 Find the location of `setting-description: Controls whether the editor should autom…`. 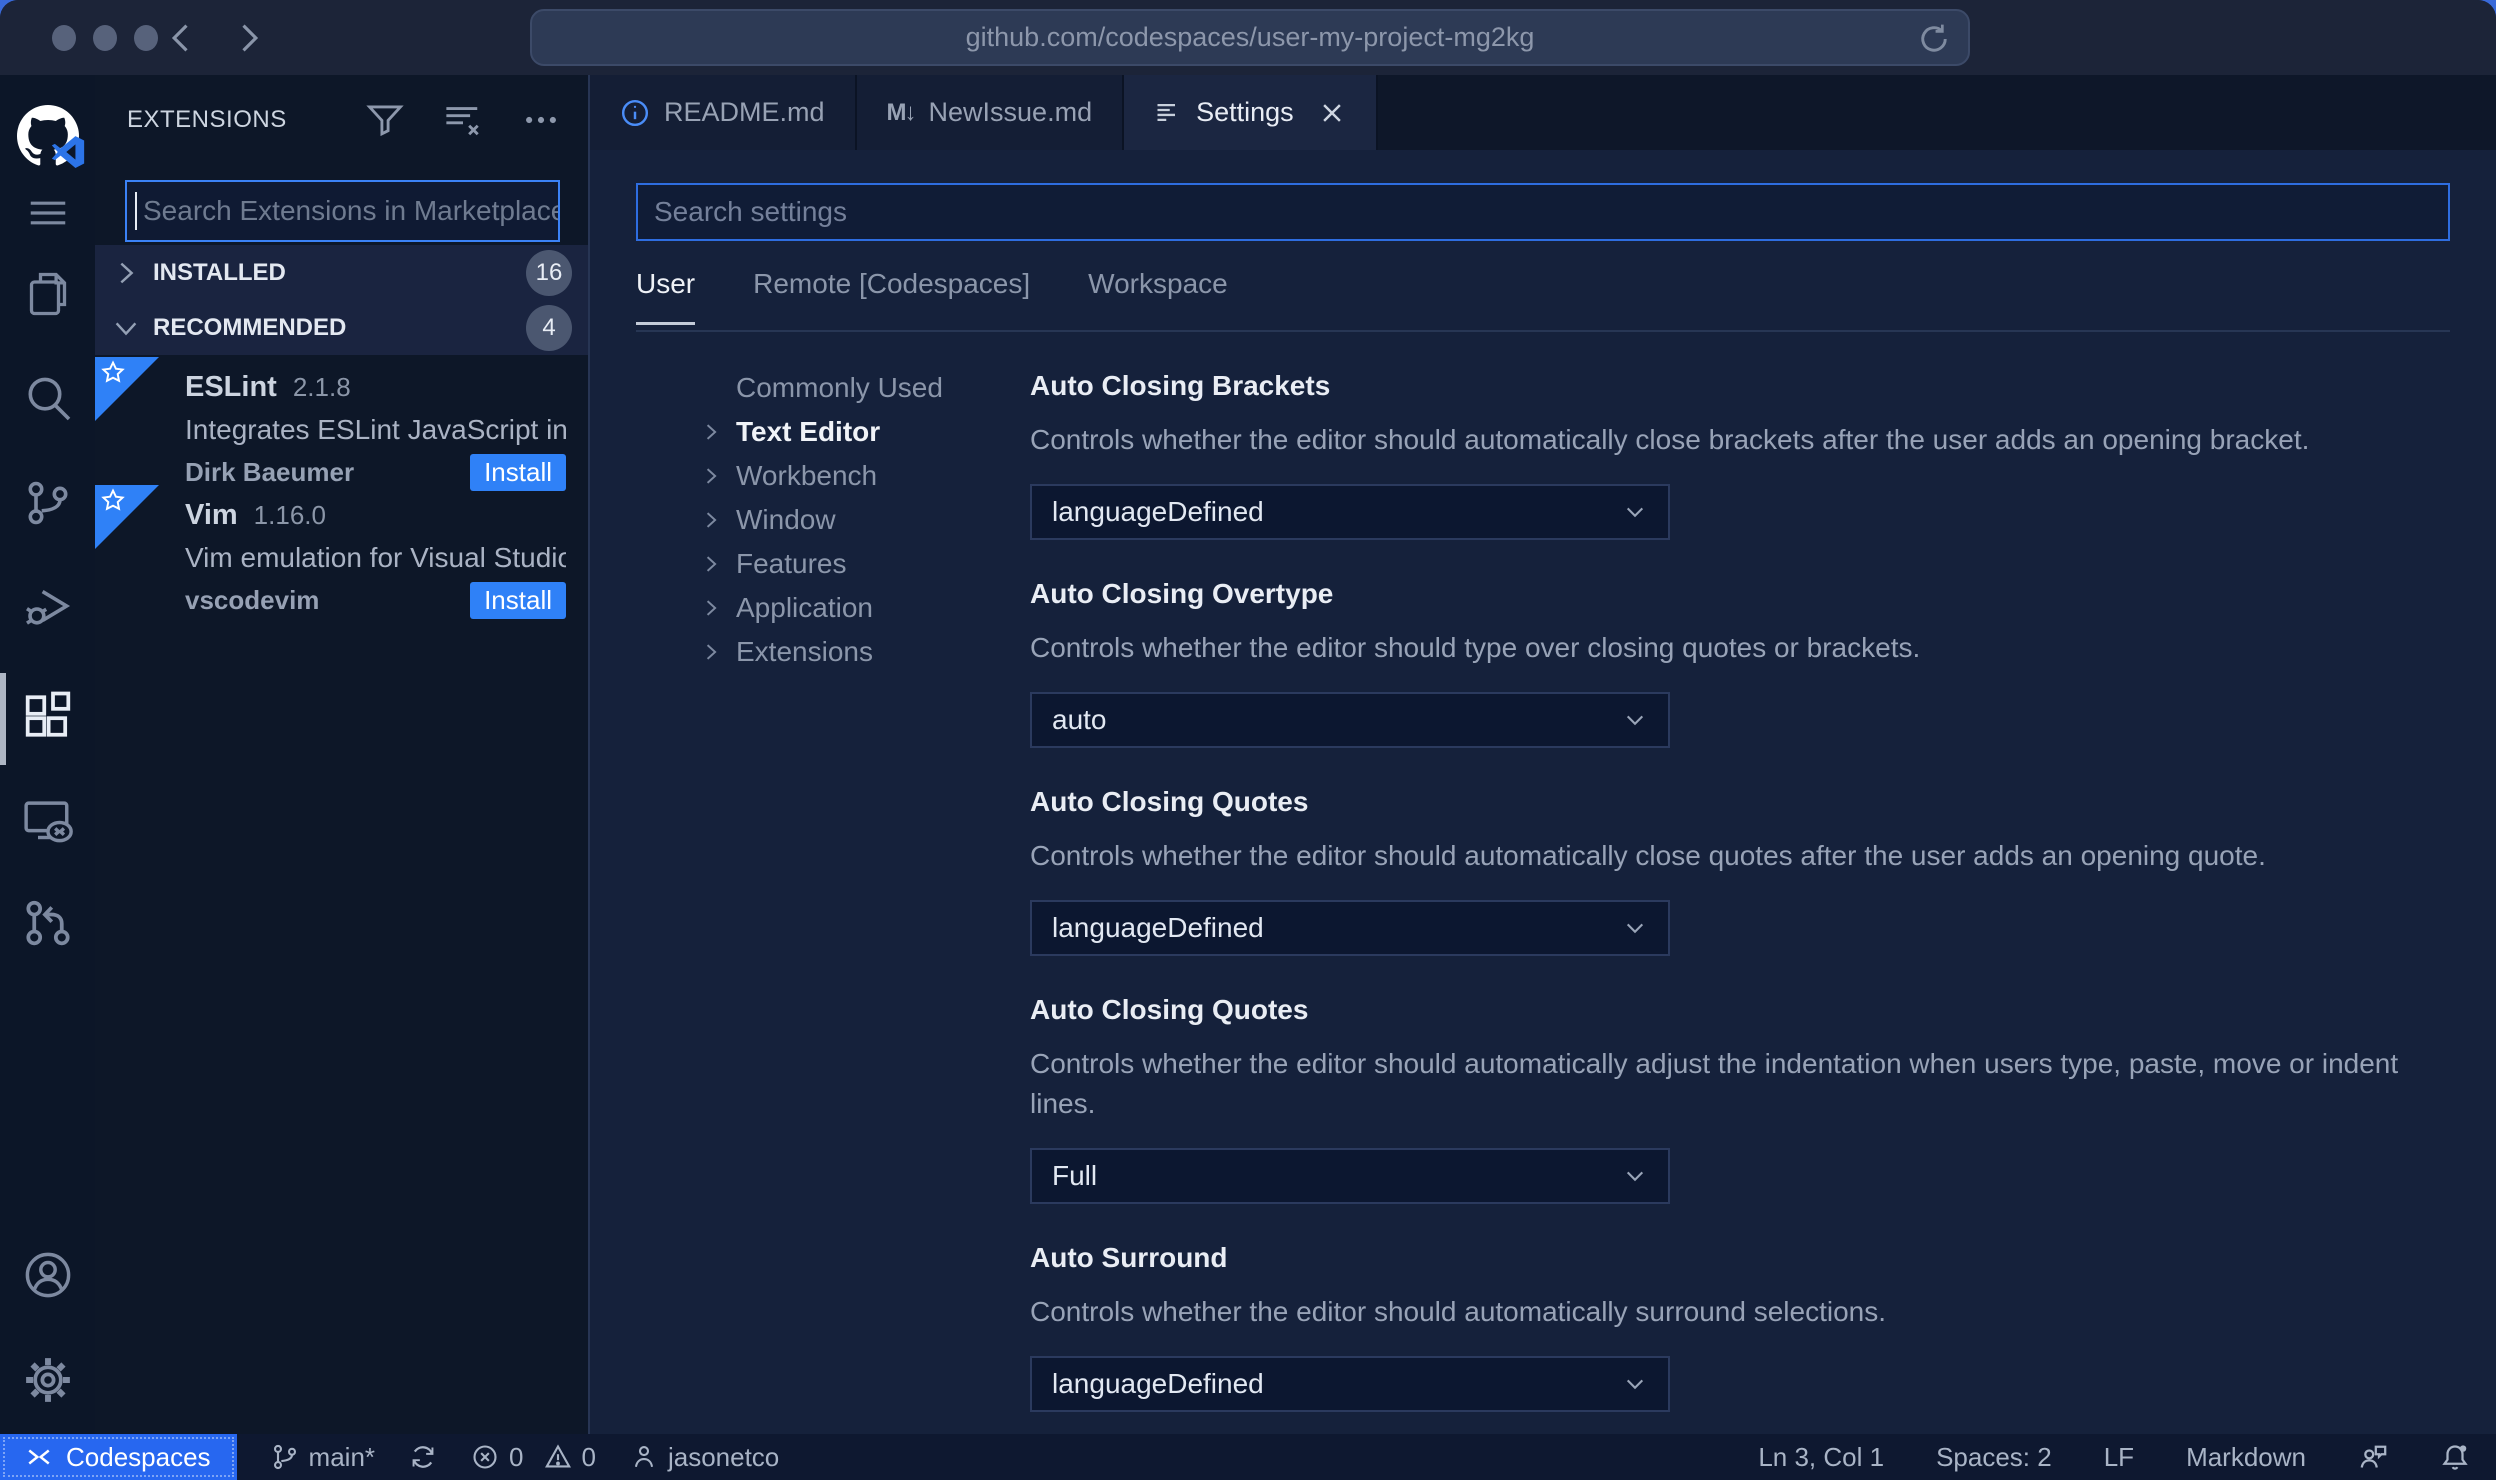

setting-description: Controls whether the editor should autom… is located at coordinates (1670, 439).